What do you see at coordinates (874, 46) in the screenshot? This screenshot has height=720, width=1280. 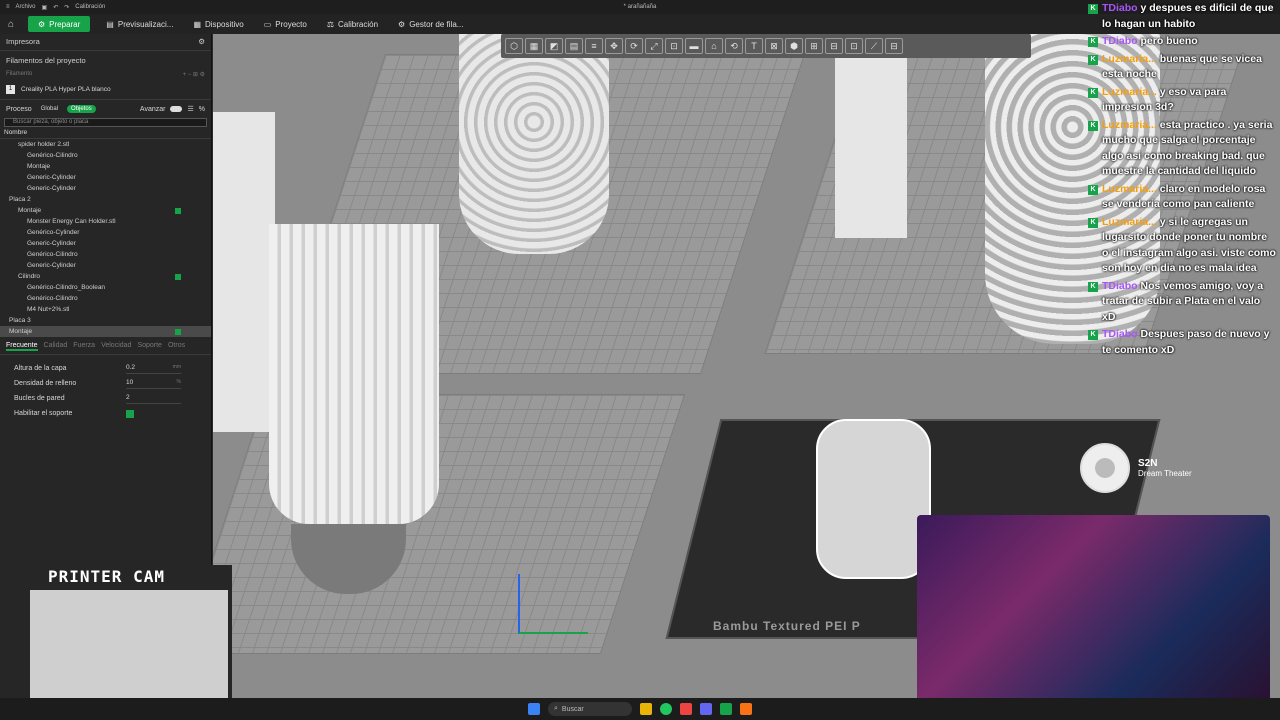 I see `toolbar-tool-icon: ⟋` at bounding box center [874, 46].